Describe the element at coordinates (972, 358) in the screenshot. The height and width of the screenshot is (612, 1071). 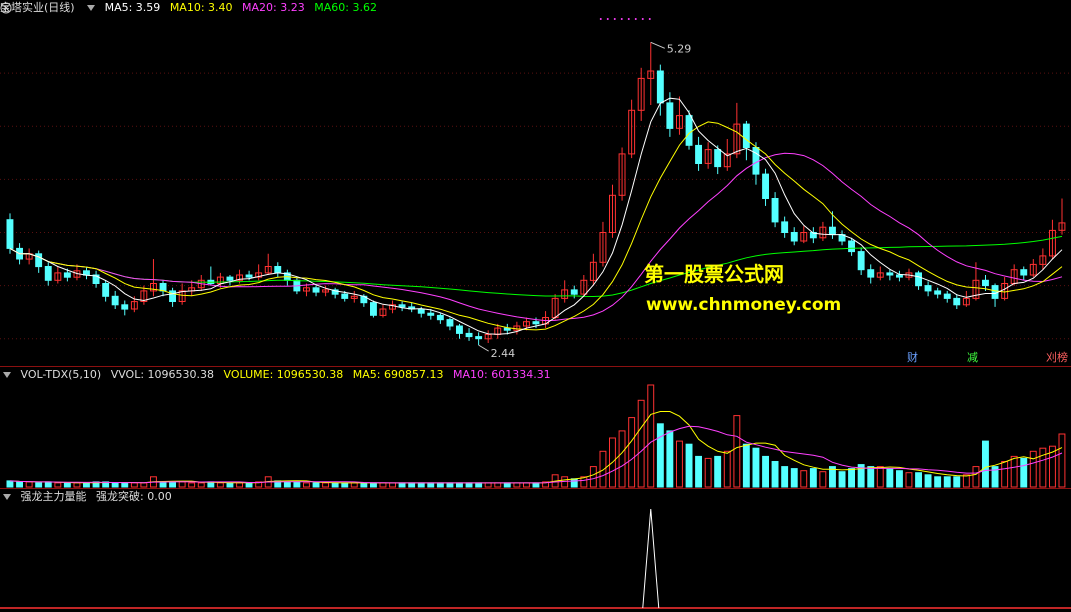
I see `reduce-badge: 减` at that location.